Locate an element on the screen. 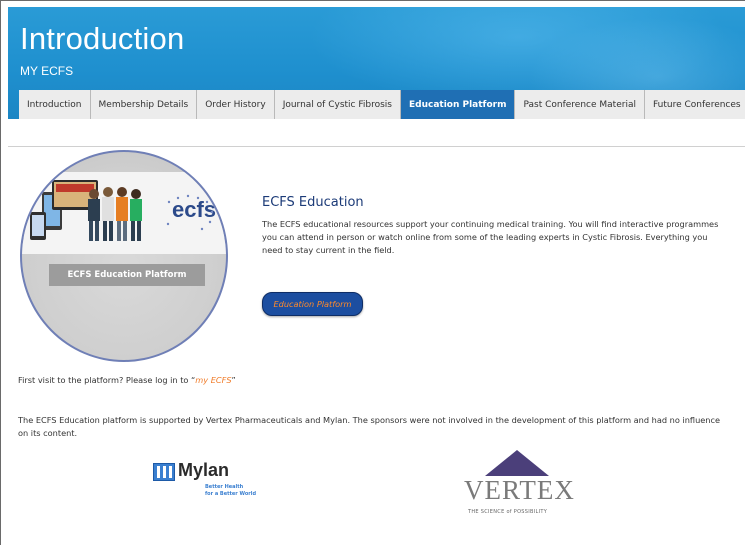  education-photo-graphic: ecfs is located at coordinates (123, 210).